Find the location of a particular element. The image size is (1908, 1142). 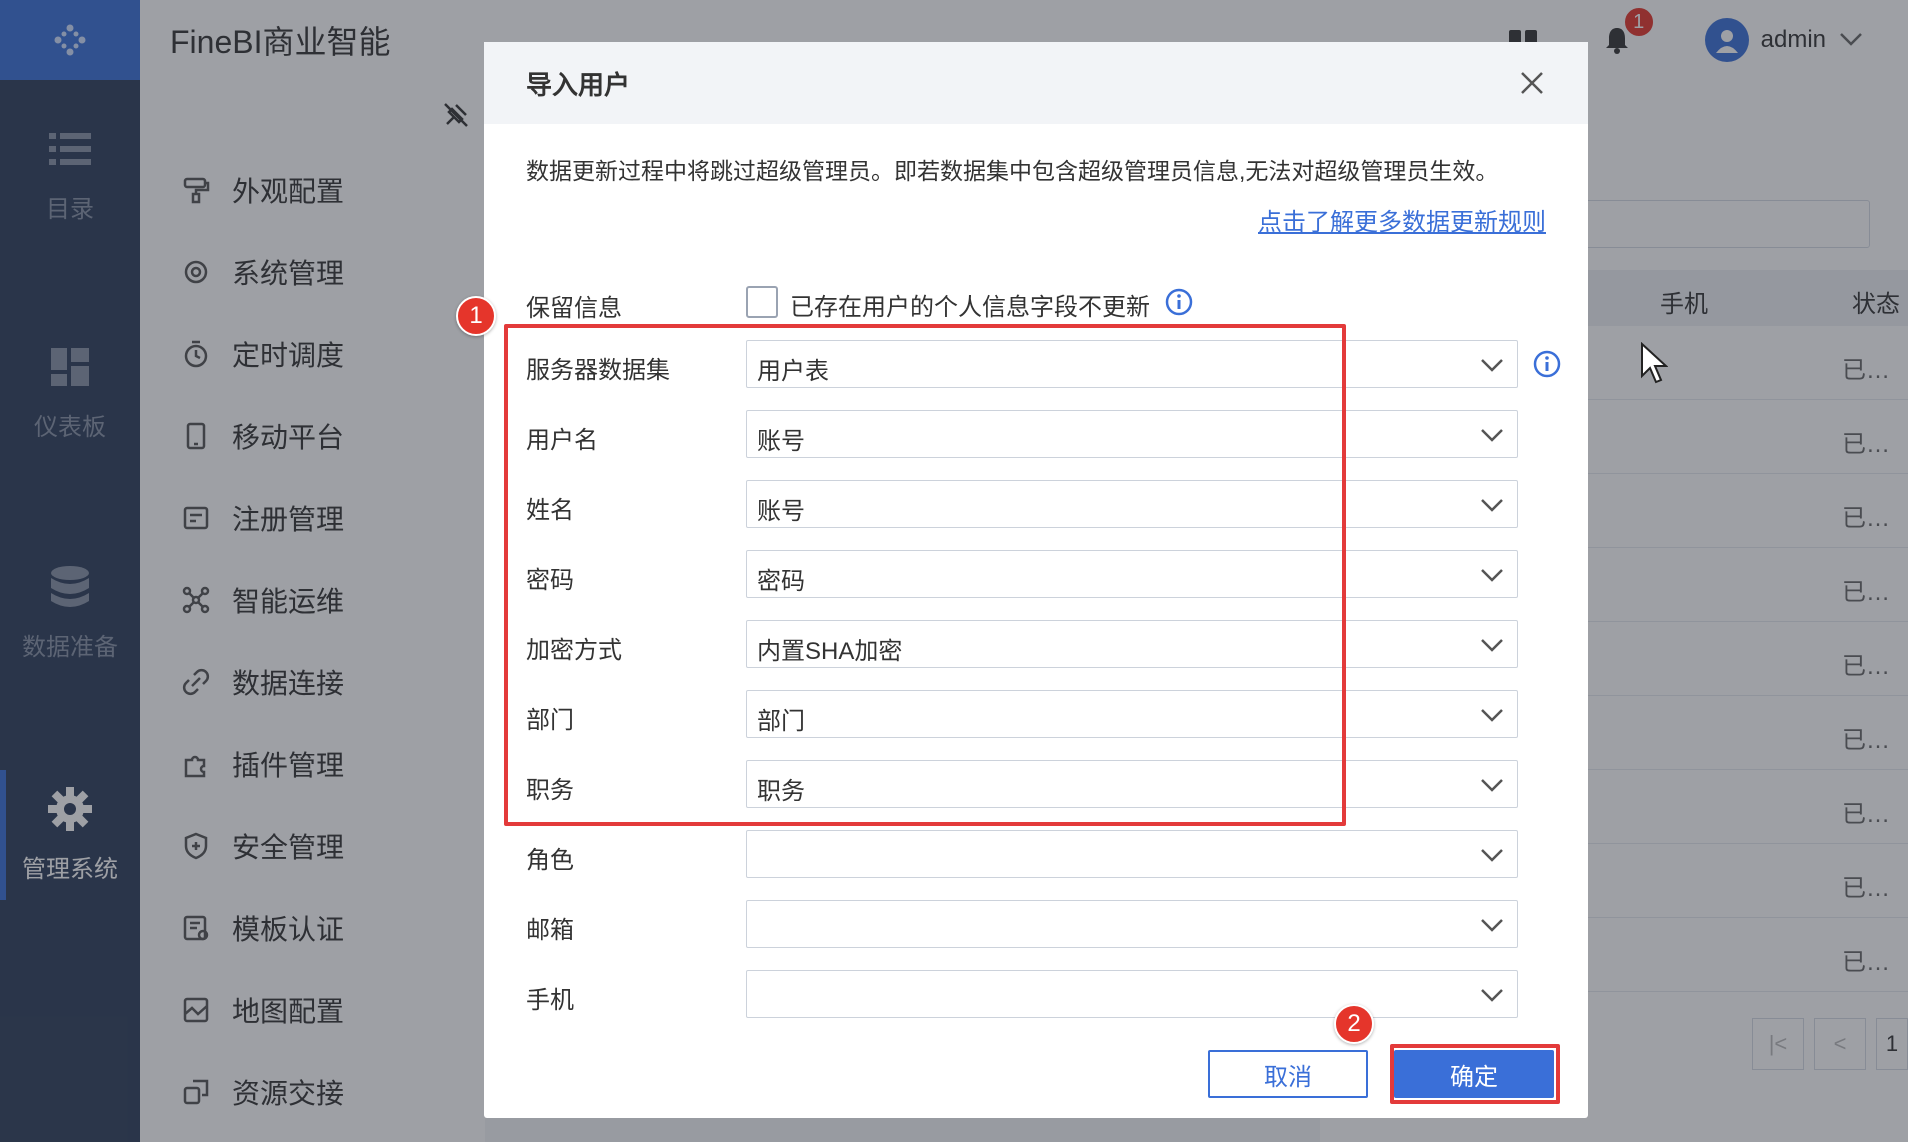

field-row-email: 邮箱 is located at coordinates (1036, 924).